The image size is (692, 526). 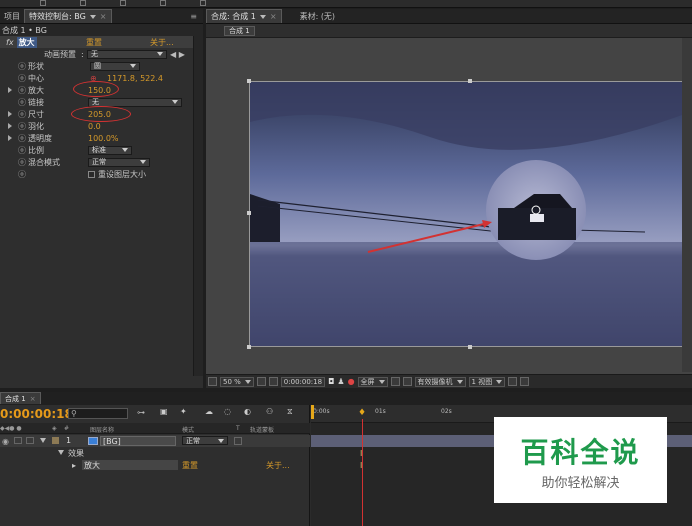 What do you see at coordinates (18, 440) in the screenshot?
I see `solo-toggle` at bounding box center [18, 440].